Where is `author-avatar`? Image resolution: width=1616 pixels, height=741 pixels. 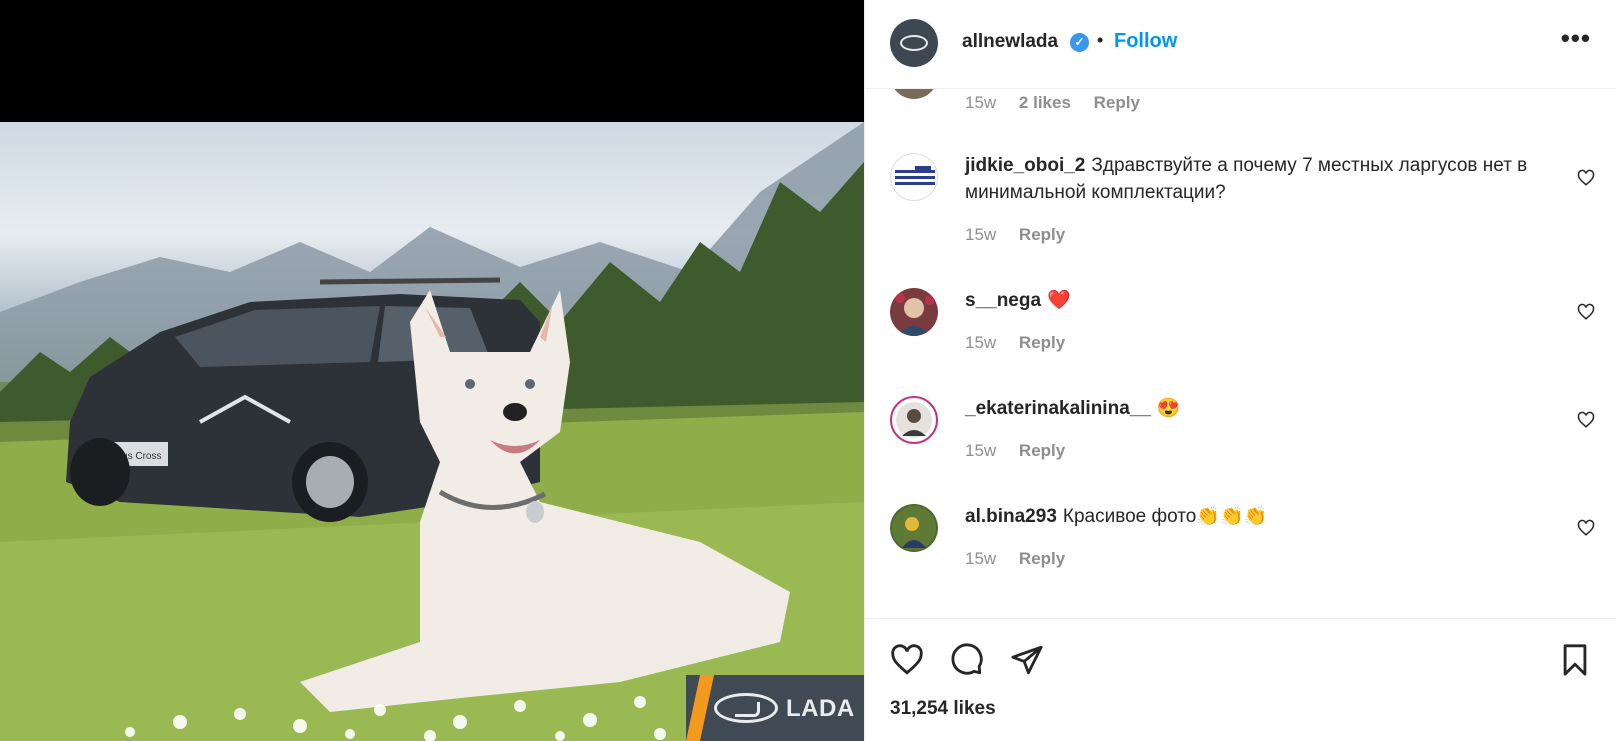
author-avatar is located at coordinates (914, 43).